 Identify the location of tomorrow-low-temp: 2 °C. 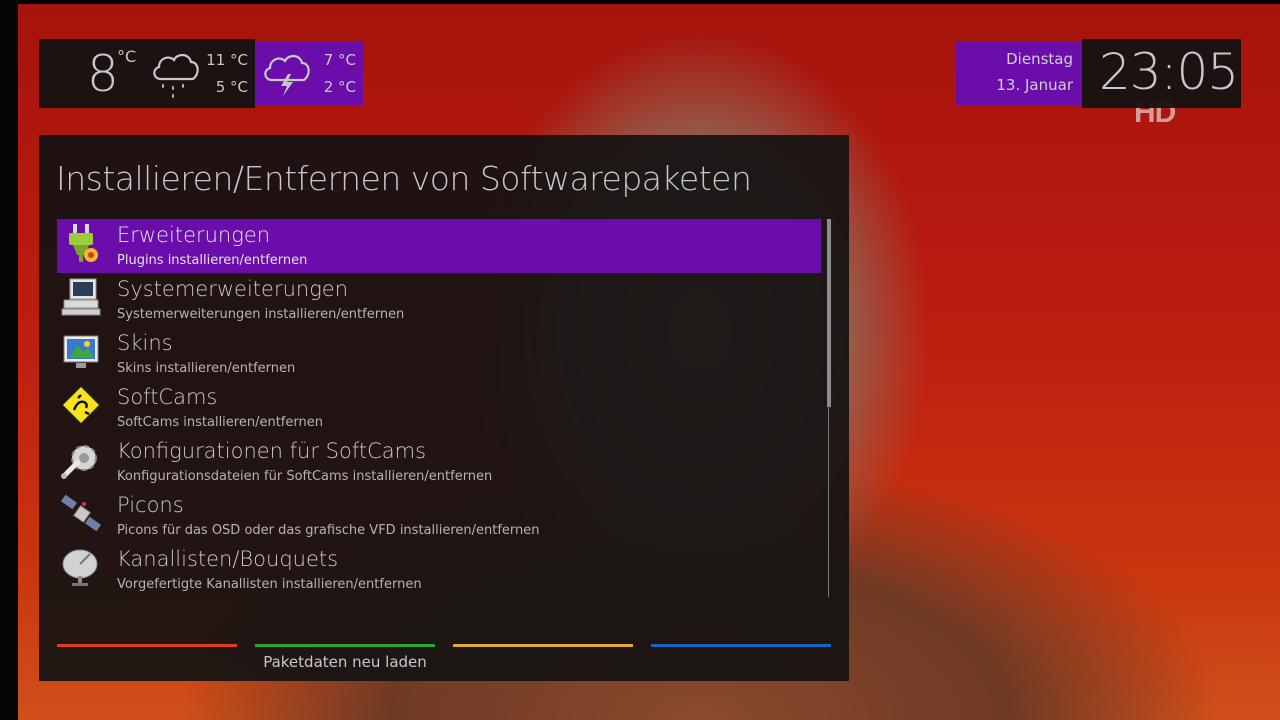
(339, 87).